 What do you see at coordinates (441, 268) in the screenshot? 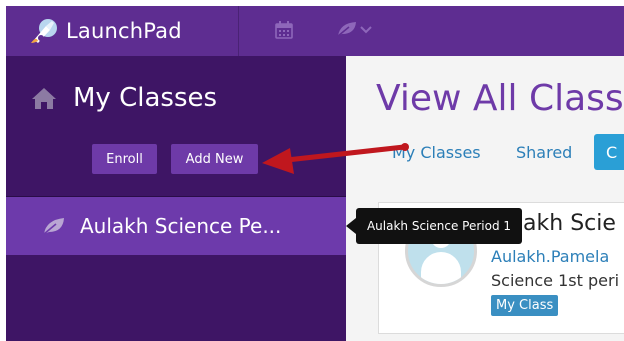
I see `avatar-body` at bounding box center [441, 268].